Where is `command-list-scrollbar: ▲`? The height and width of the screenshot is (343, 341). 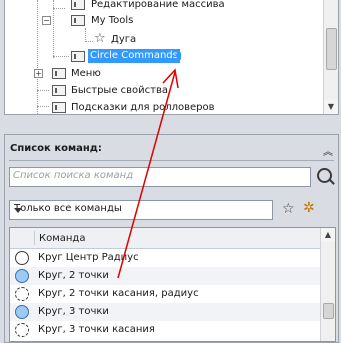
command-list-scrollbar: ▲ is located at coordinates (327, 284).